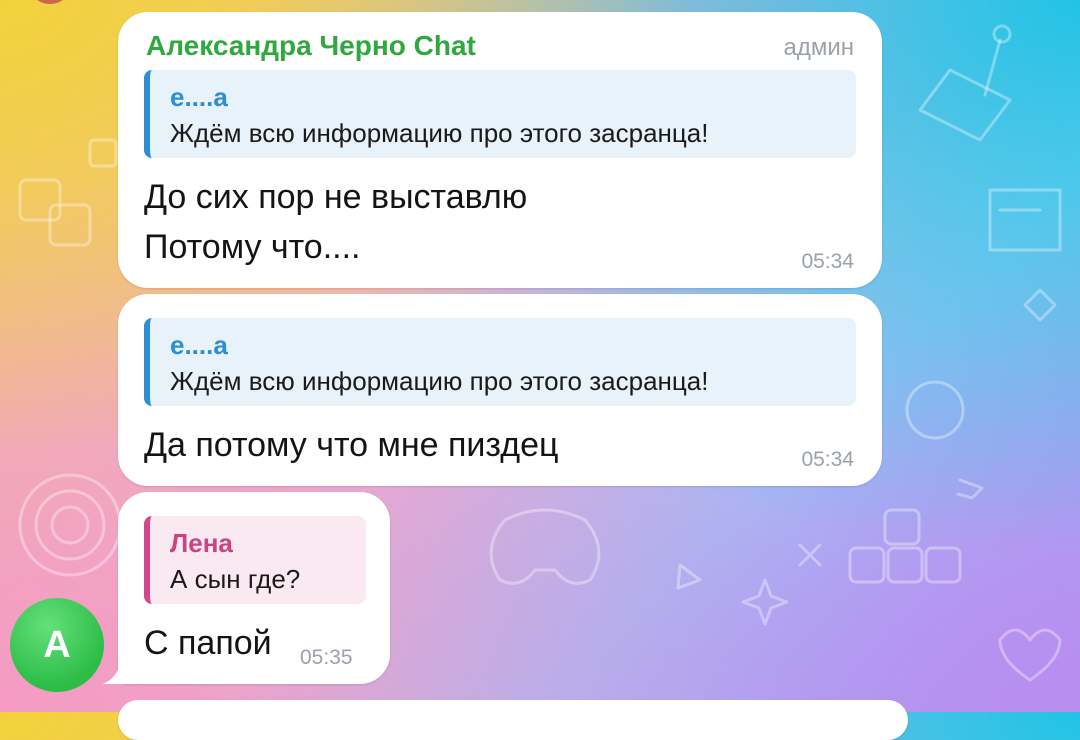  What do you see at coordinates (57, 645) in the screenshot?
I see `avatar: A` at bounding box center [57, 645].